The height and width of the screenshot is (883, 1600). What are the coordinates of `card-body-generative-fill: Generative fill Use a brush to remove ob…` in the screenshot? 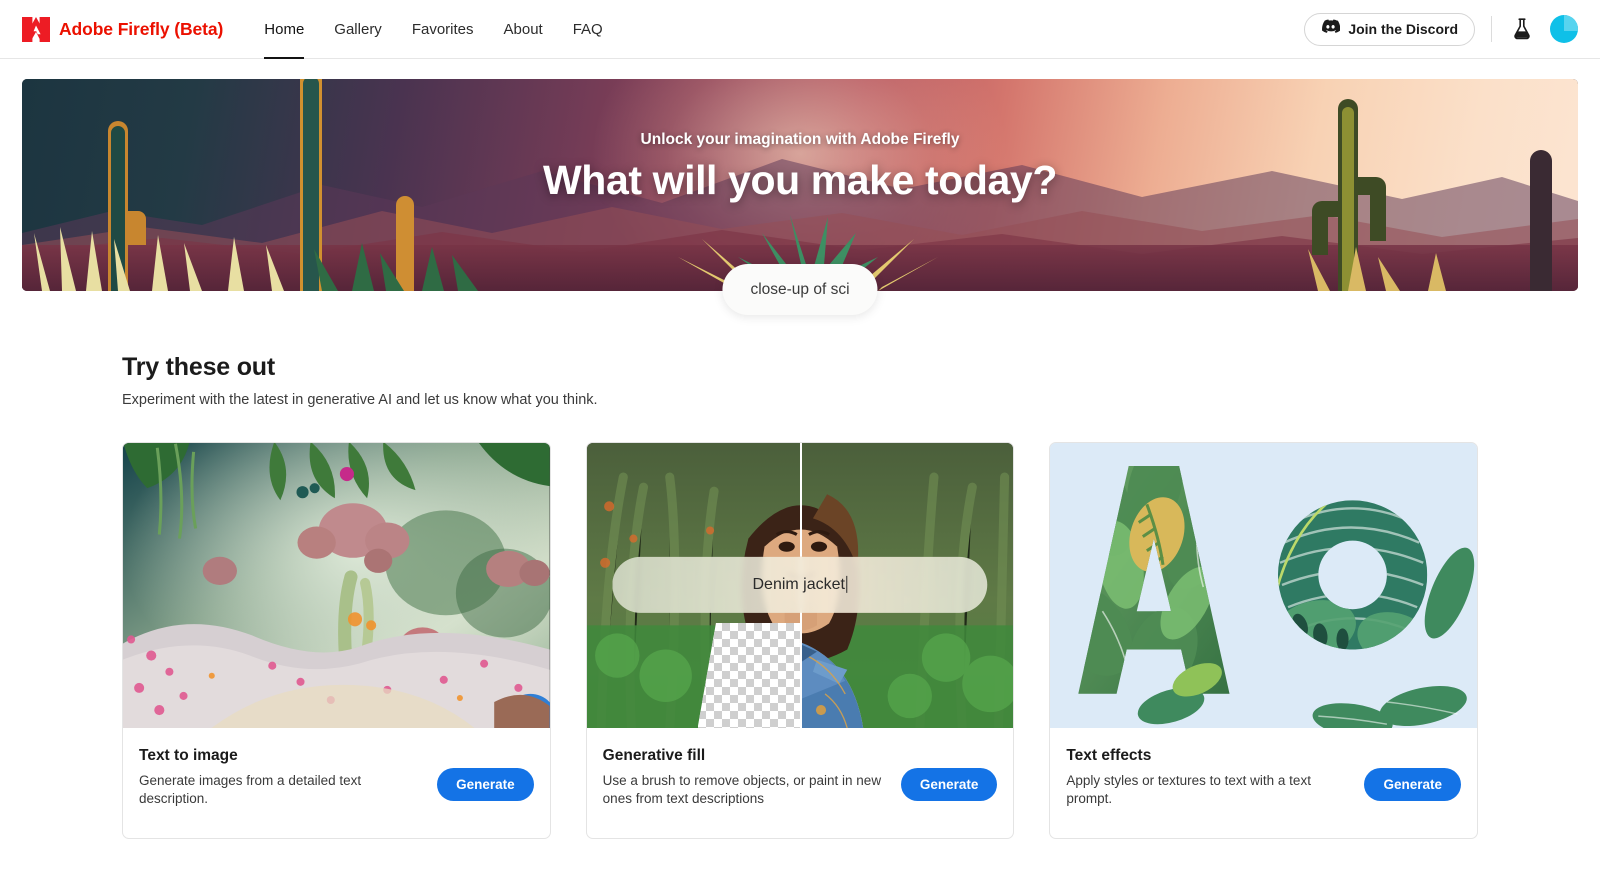 It's located at (800, 783).